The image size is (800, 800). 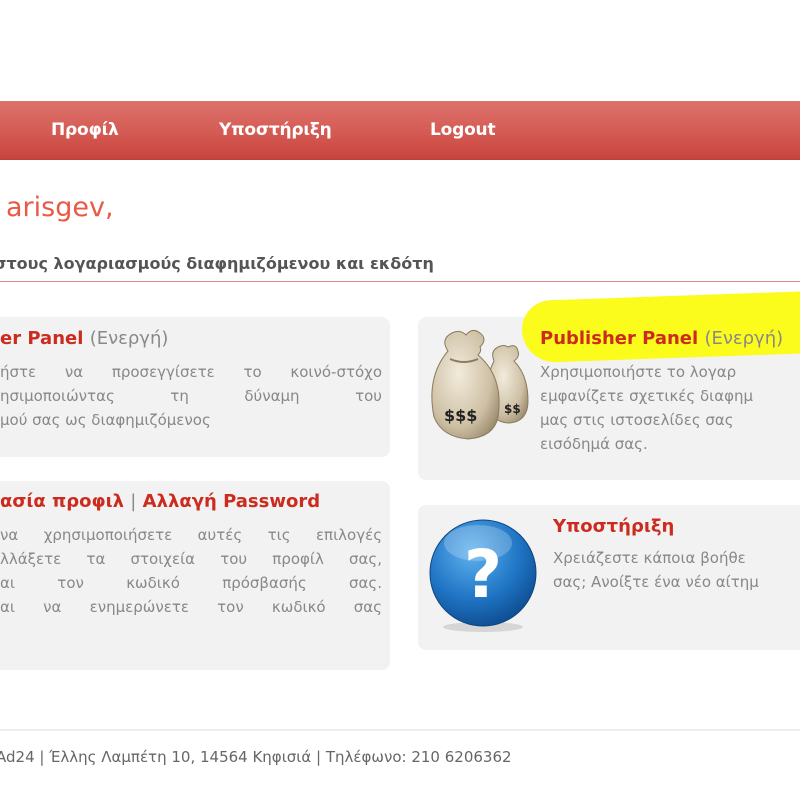 I want to click on advertiser-panel-title: er Panel (Ενεργή), so click(x=84, y=338).